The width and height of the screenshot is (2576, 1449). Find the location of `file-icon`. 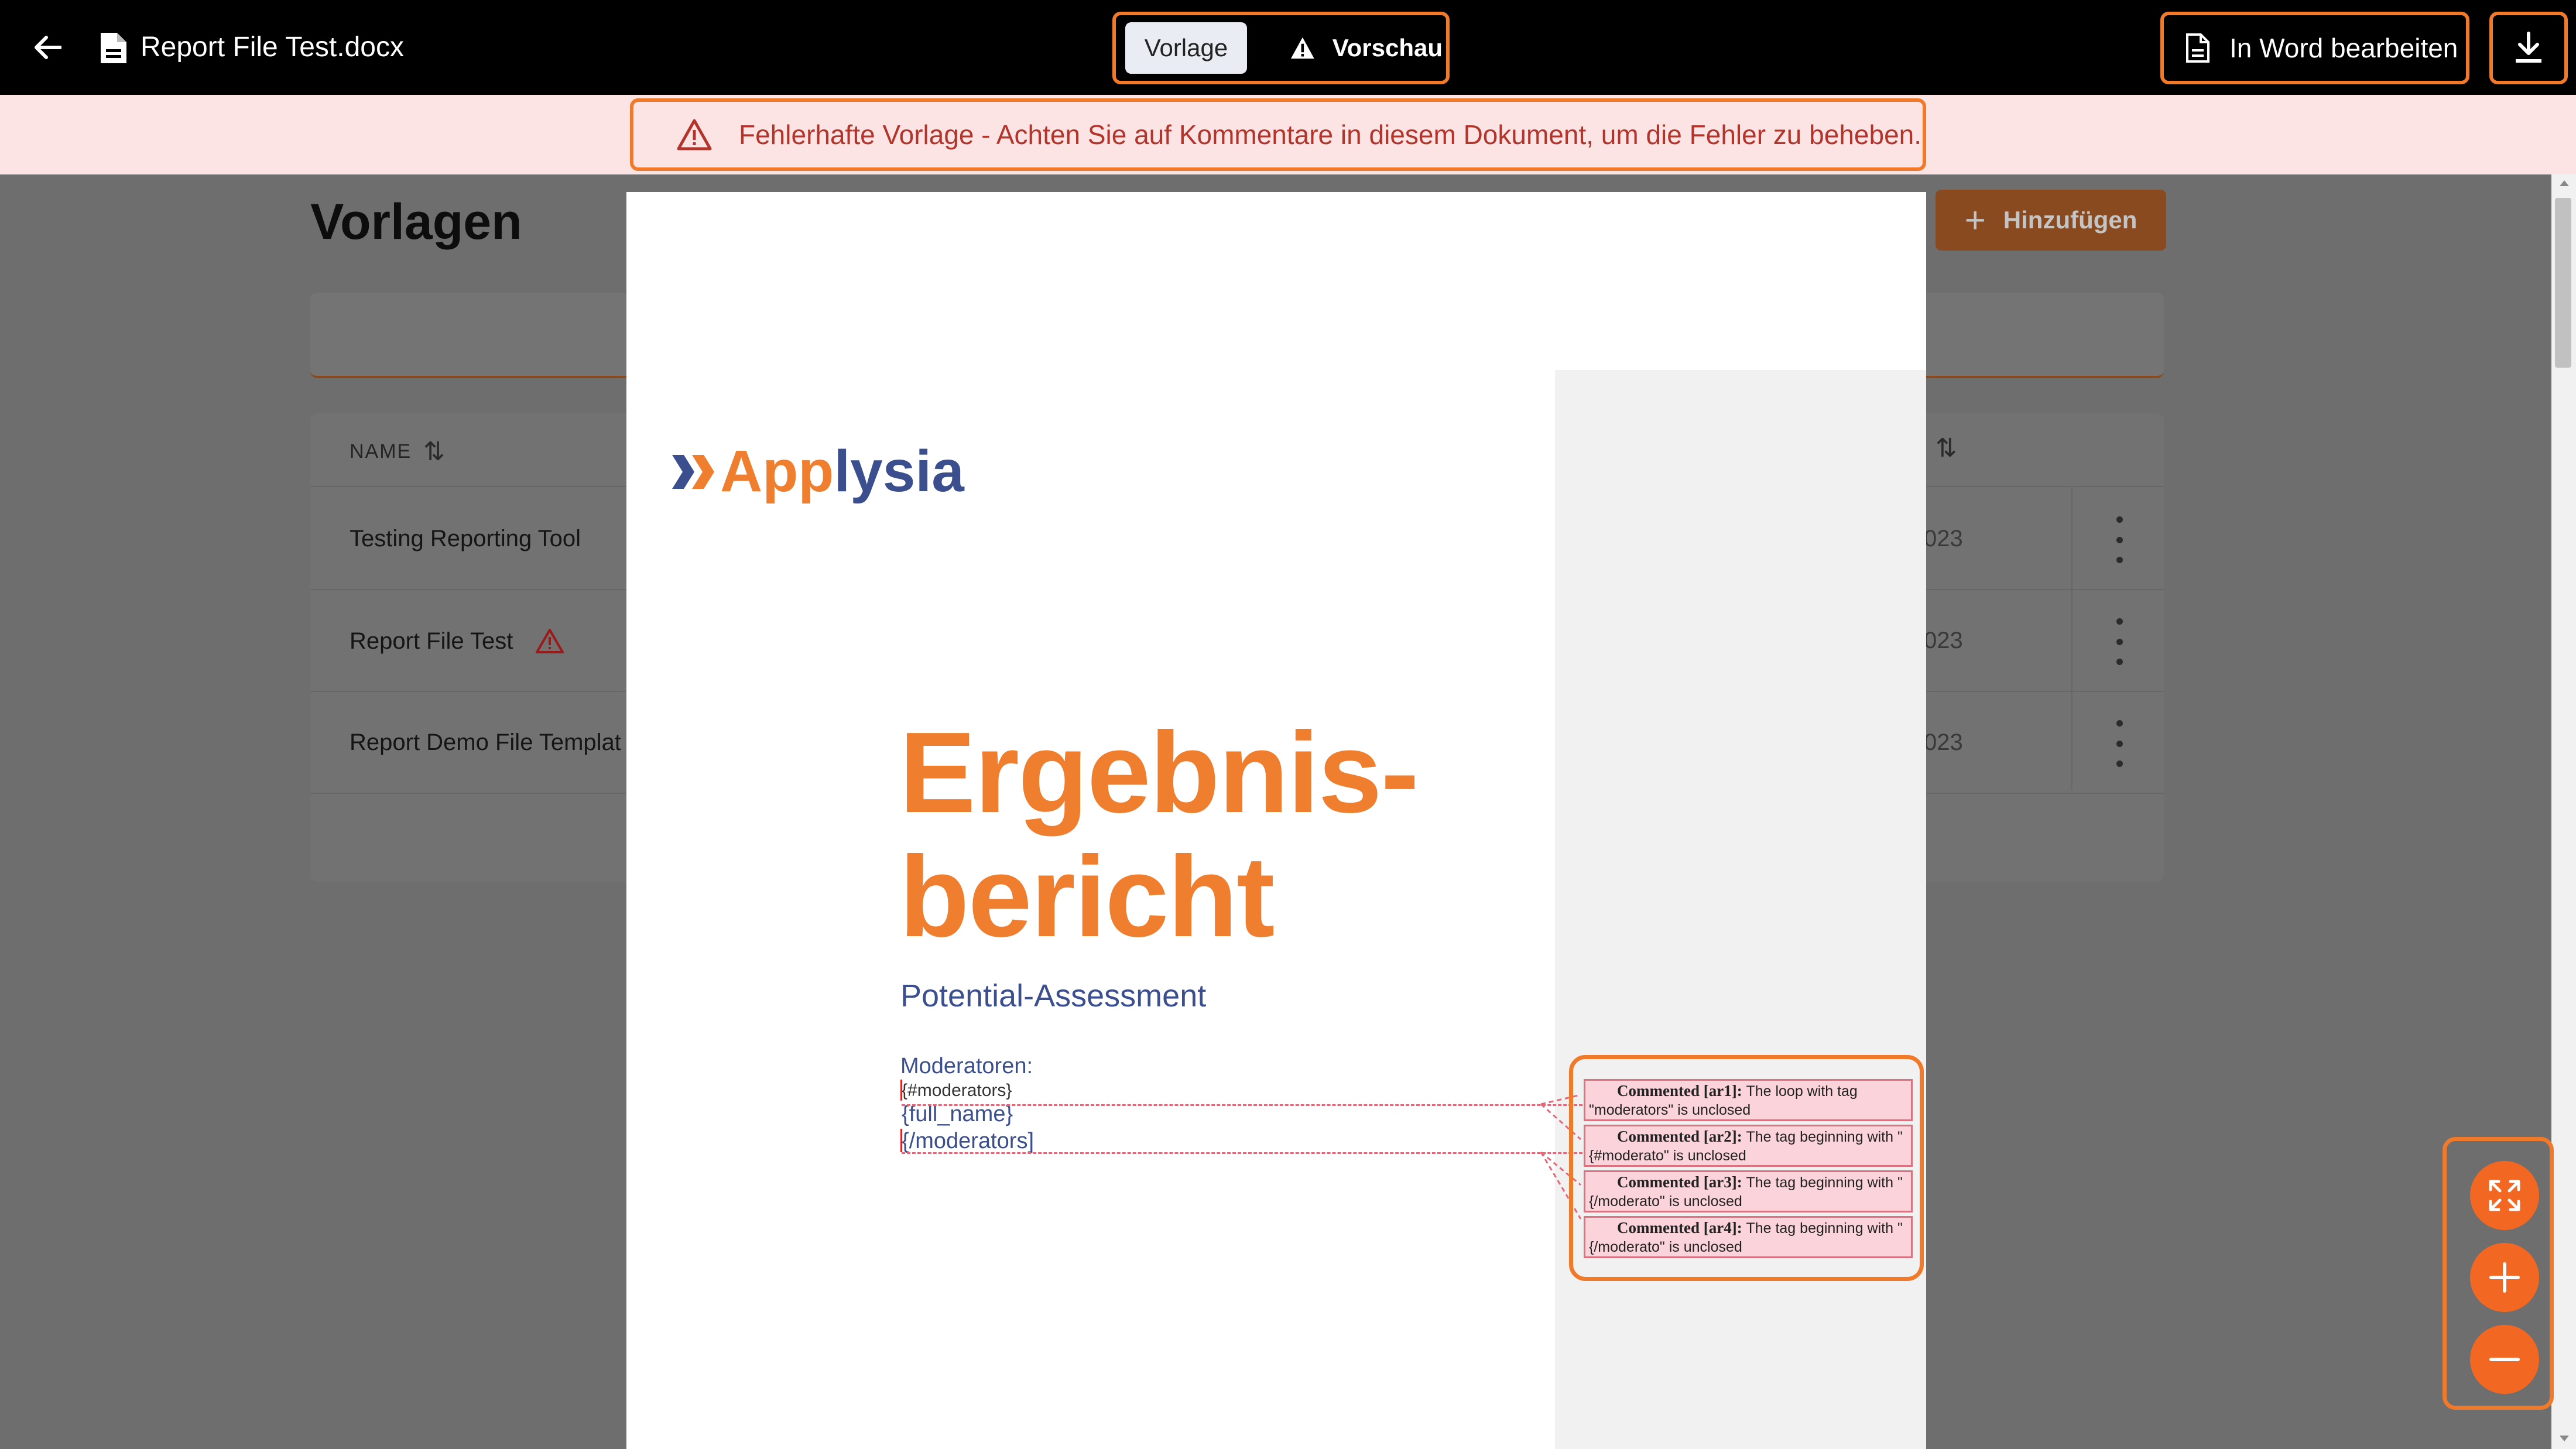

file-icon is located at coordinates (2198, 48).